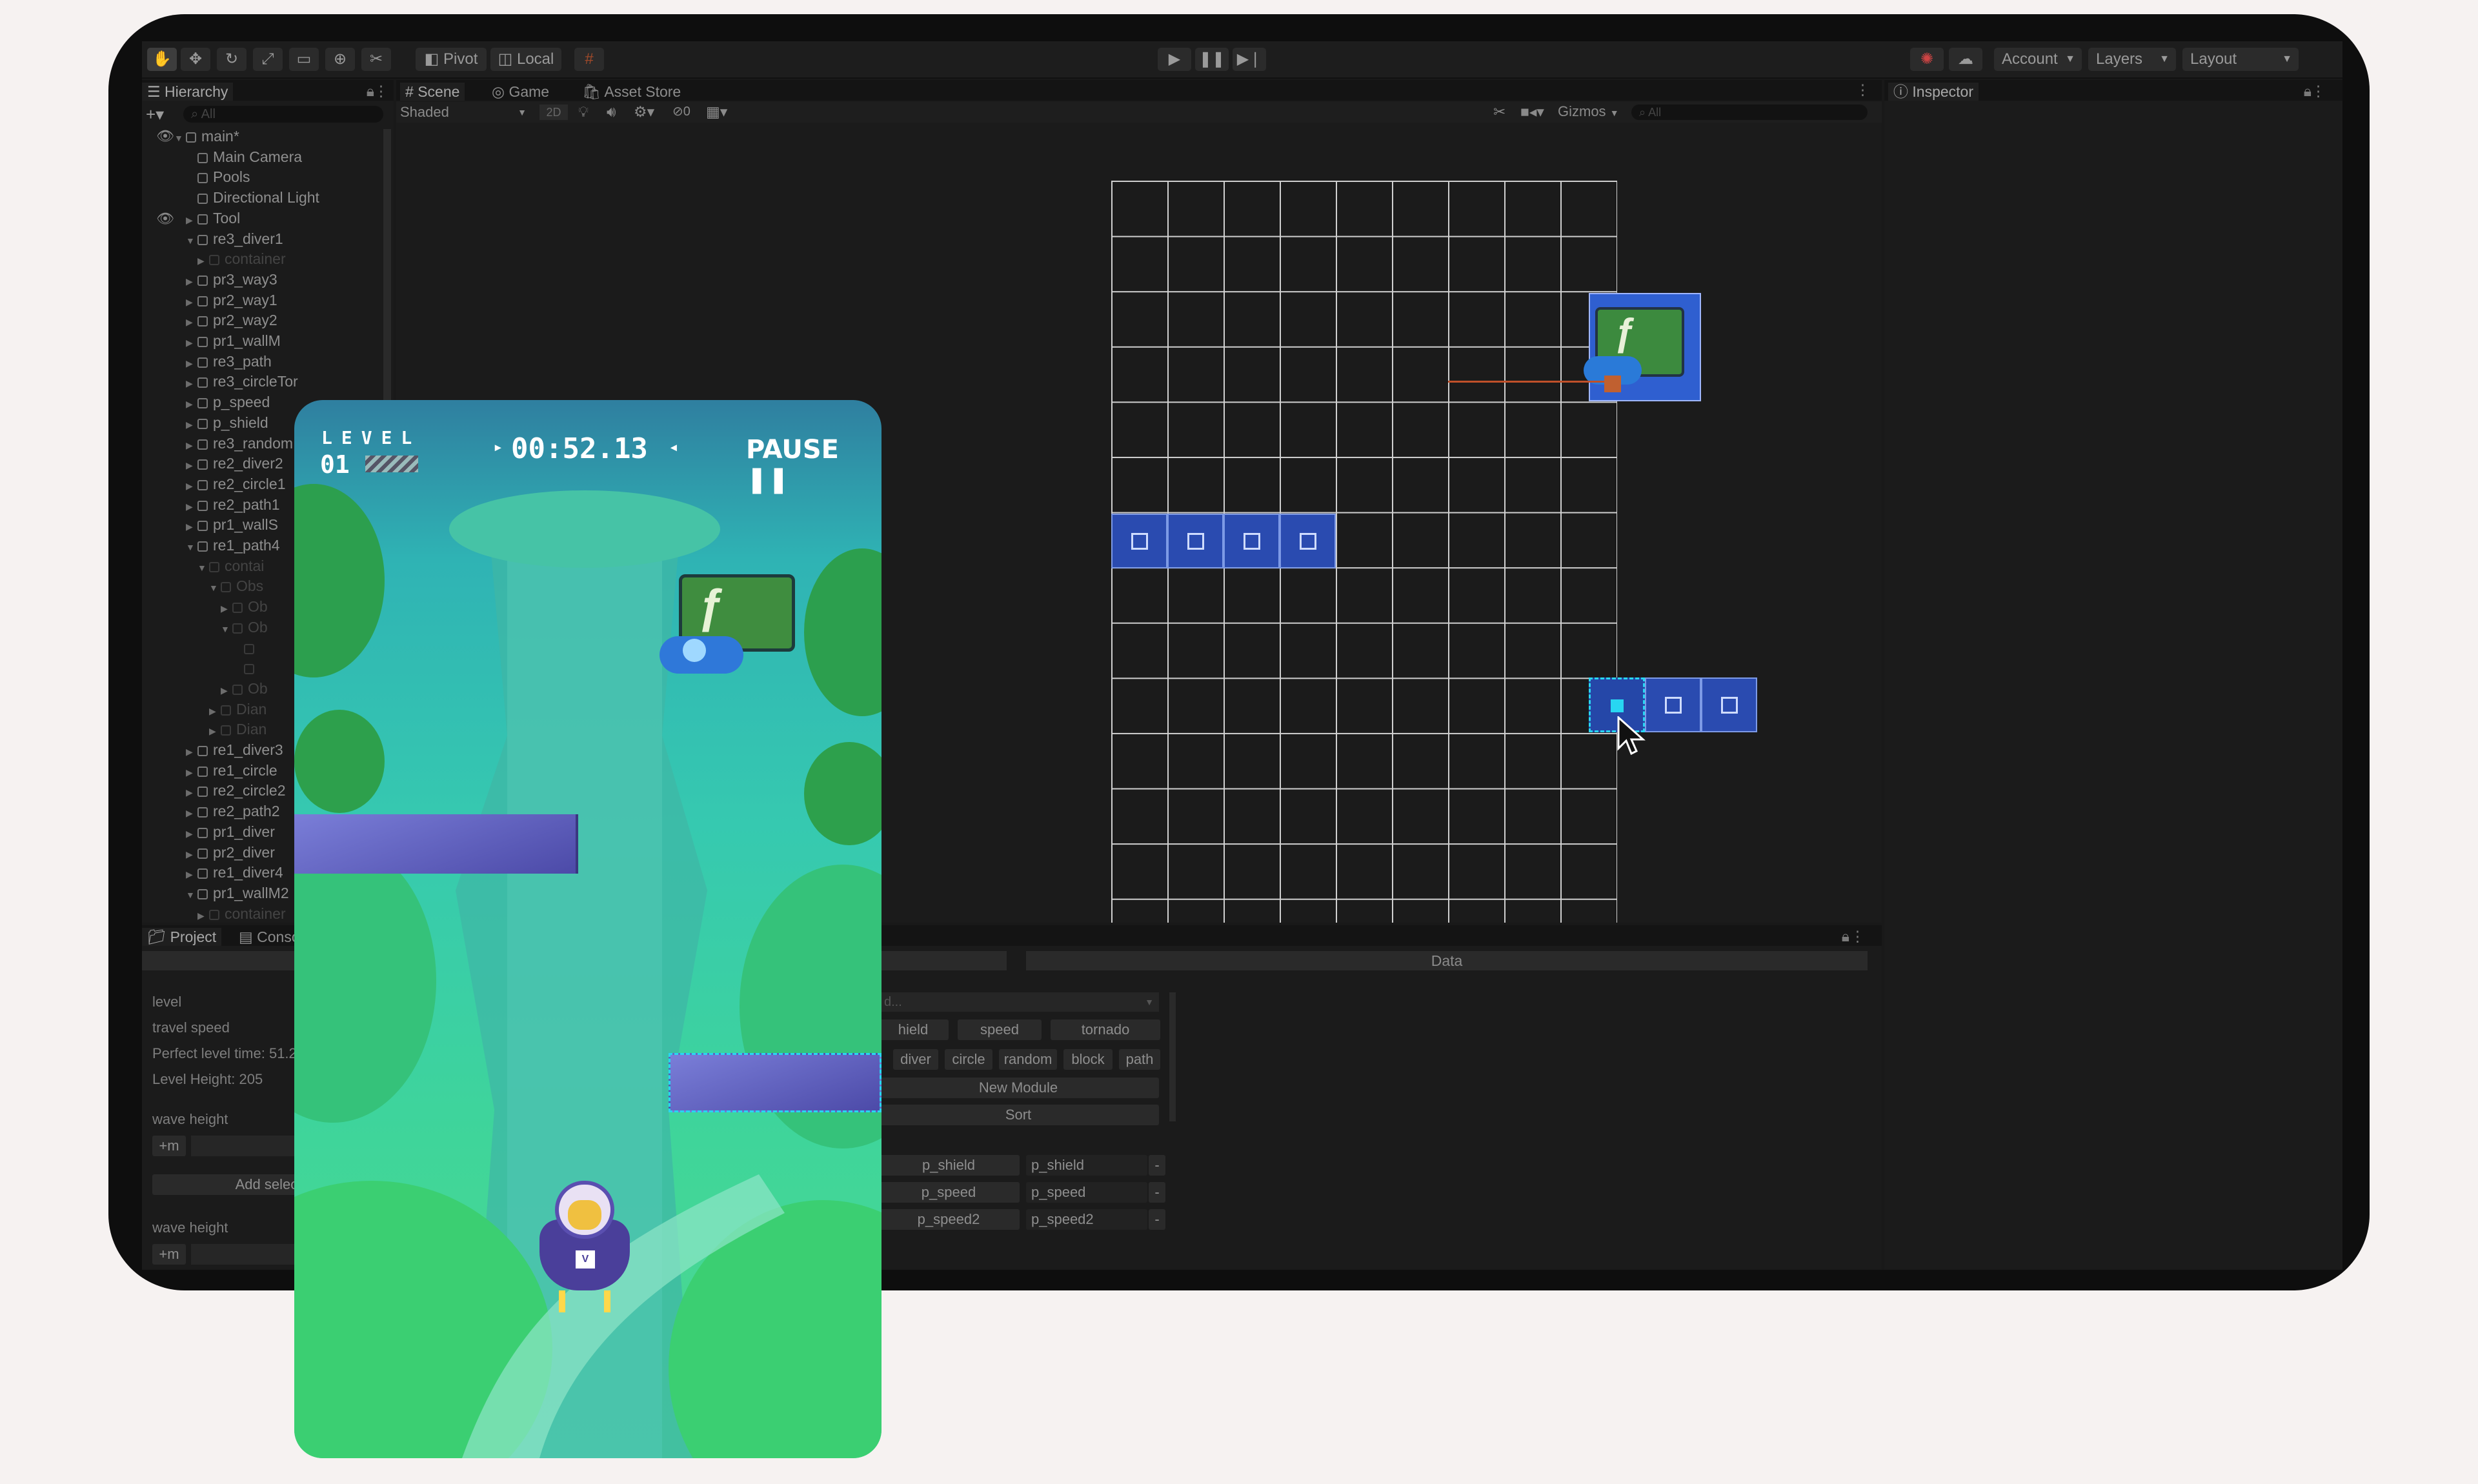  I want to click on hierarchy-item, so click(245, 668).